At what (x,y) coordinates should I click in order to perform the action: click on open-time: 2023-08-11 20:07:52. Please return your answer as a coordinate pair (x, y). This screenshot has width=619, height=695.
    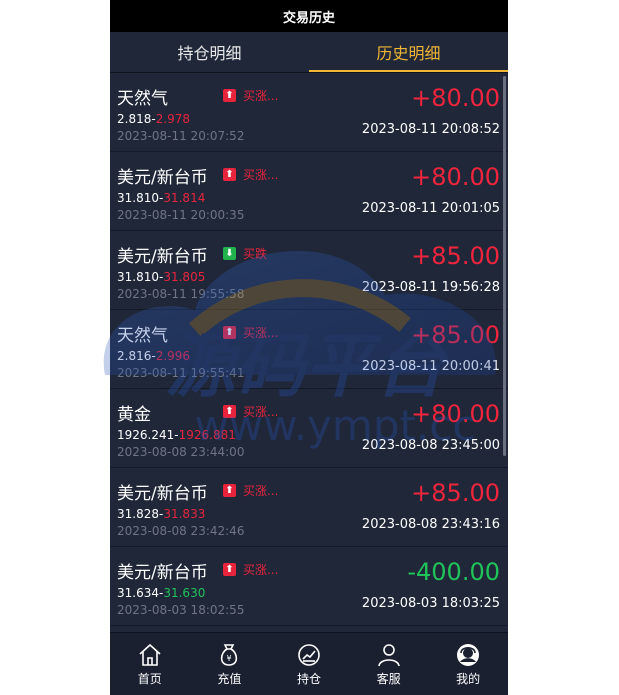
    Looking at the image, I should click on (181, 136).